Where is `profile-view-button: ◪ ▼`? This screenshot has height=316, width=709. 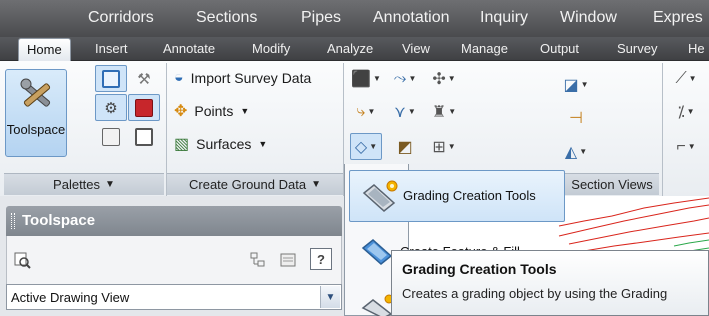 profile-view-button: ◪ ▼ is located at coordinates (576, 84).